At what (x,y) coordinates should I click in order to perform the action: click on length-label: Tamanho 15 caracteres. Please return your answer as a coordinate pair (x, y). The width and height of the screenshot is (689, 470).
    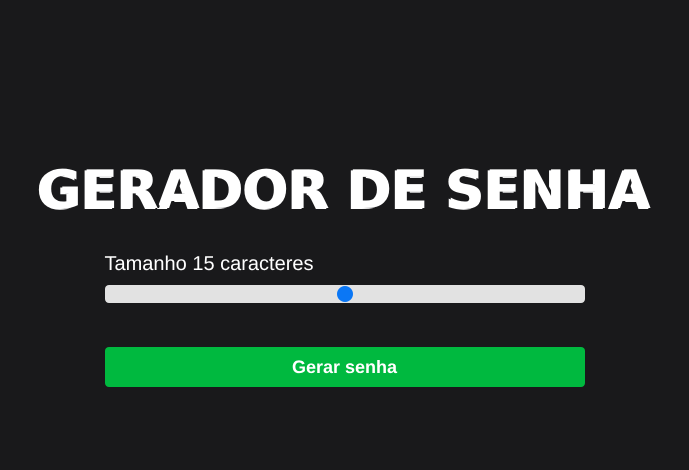
    Looking at the image, I should click on (209, 264).